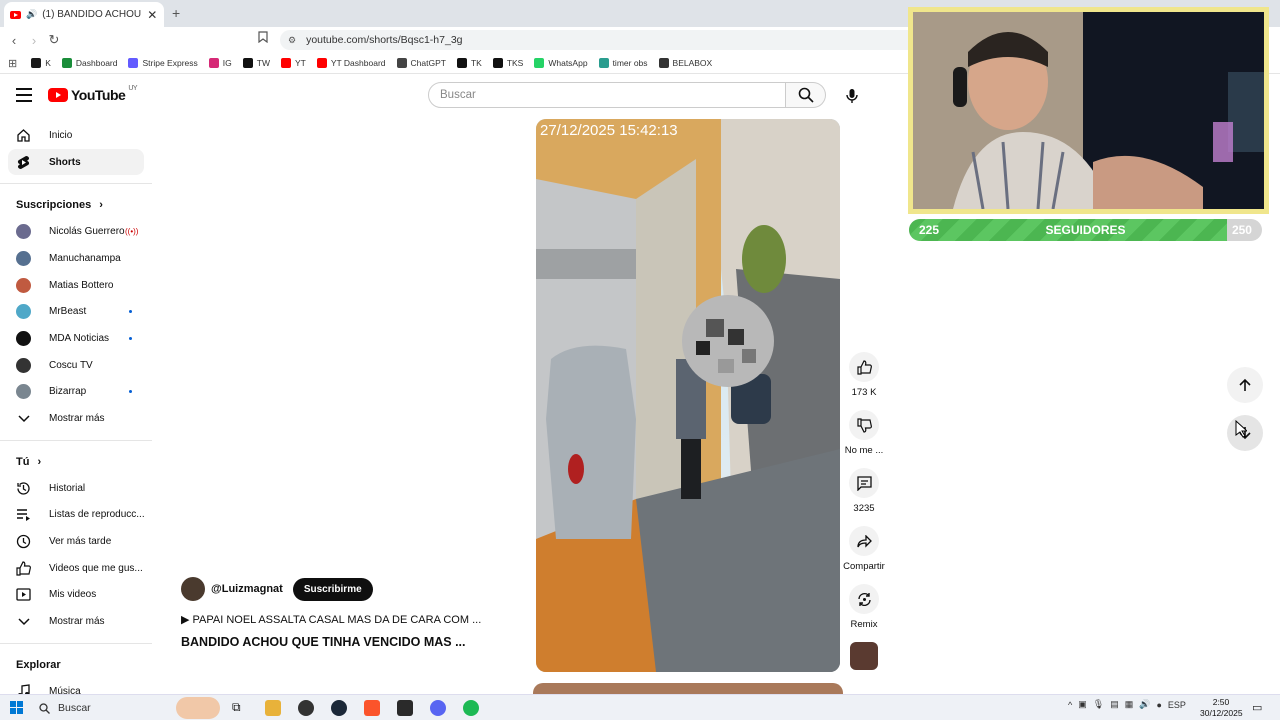 The height and width of the screenshot is (720, 1280). What do you see at coordinates (372, 708) in the screenshot?
I see `brave-browser-icon` at bounding box center [372, 708].